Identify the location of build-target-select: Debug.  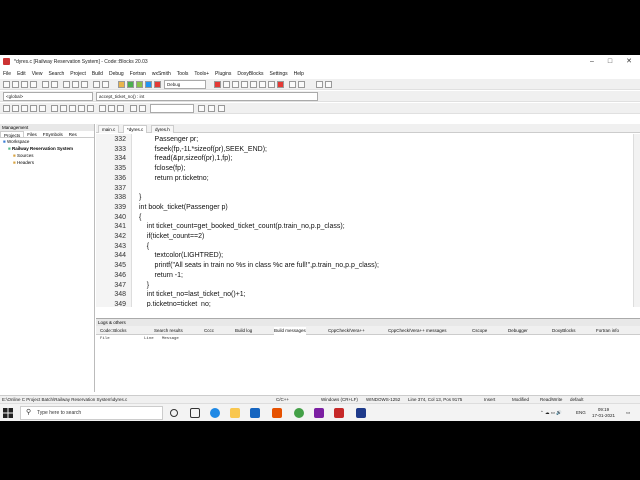
(185, 84).